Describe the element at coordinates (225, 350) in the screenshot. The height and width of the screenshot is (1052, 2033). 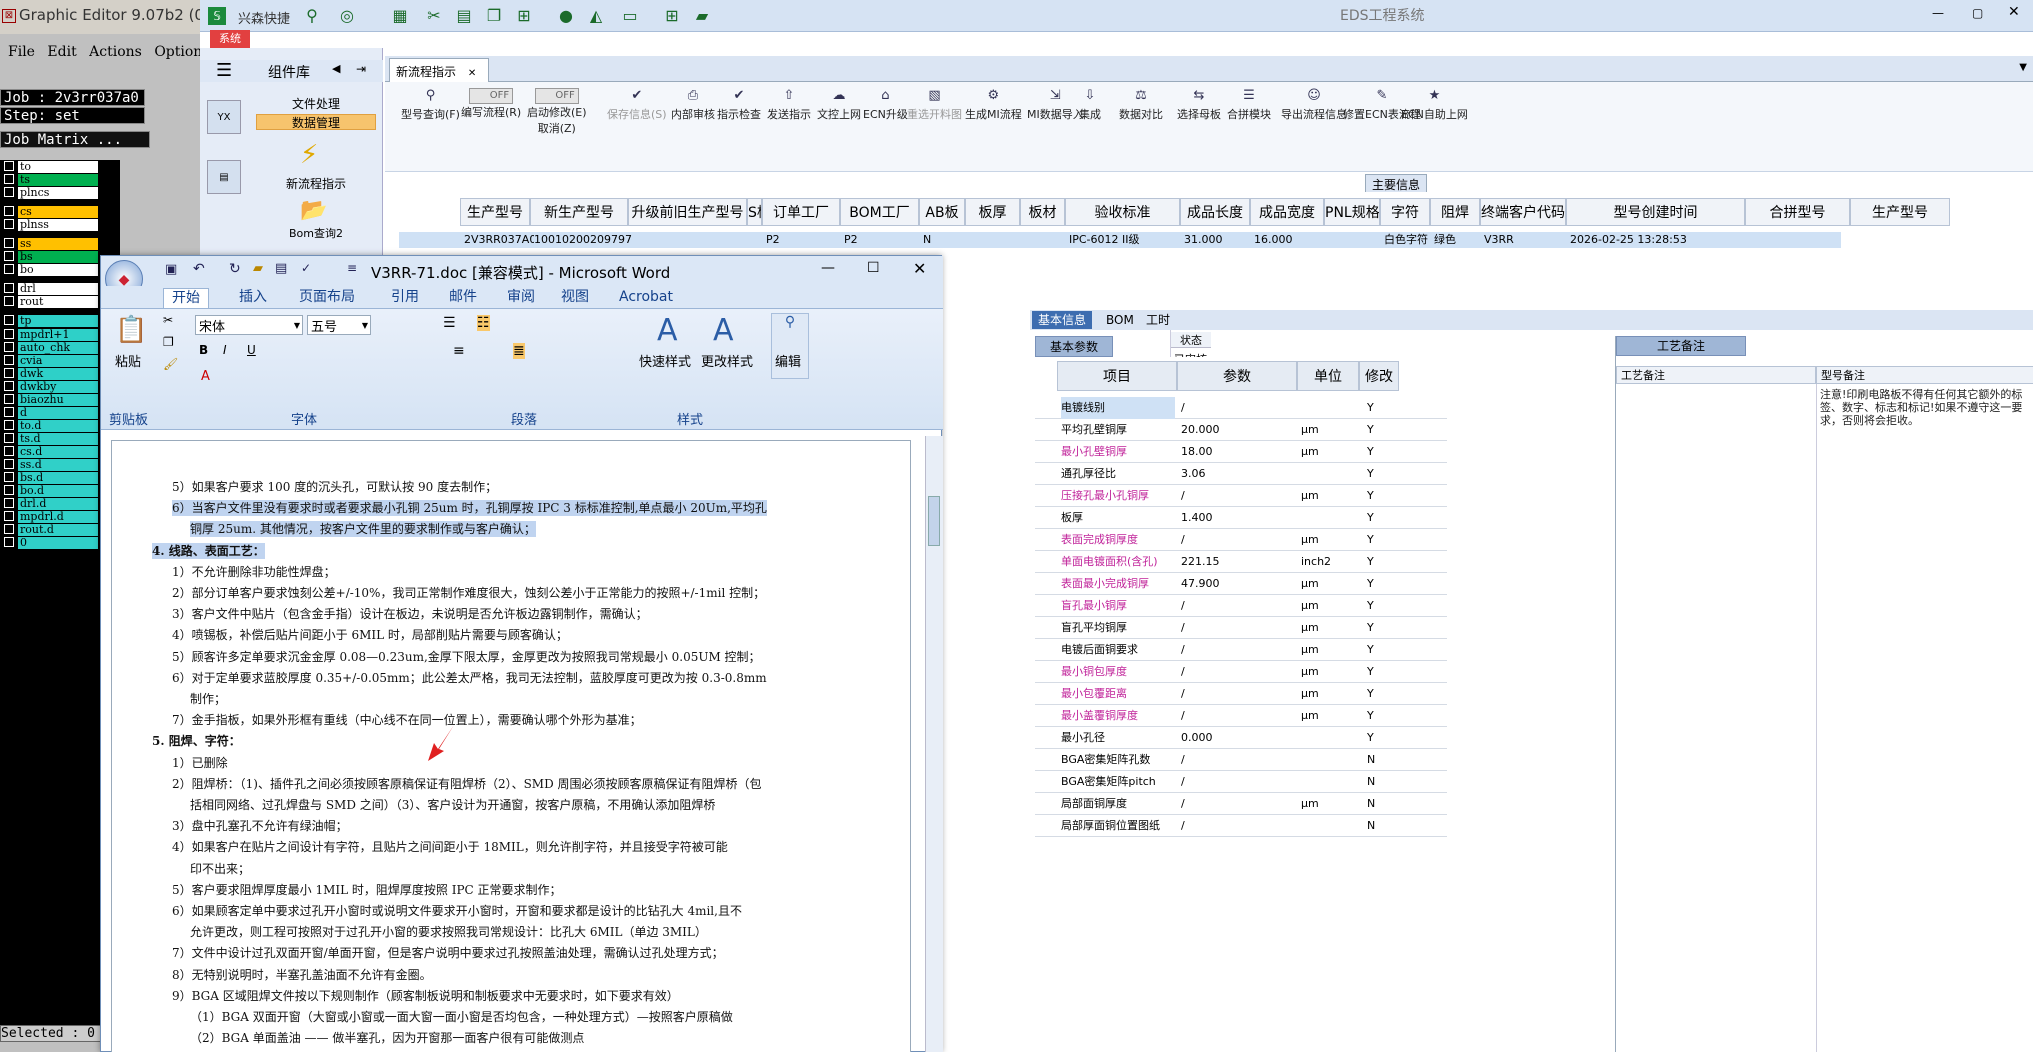
I see `italic-button: I` at that location.